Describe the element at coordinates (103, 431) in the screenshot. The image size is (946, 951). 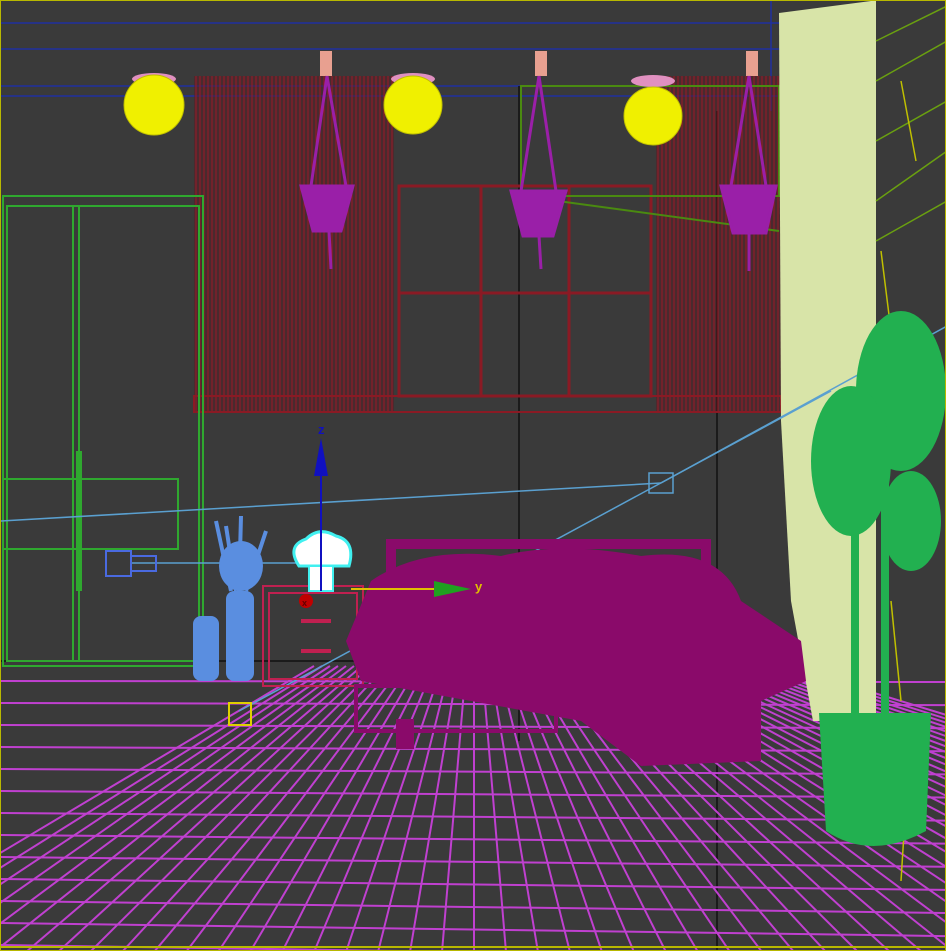
I see `wardrobe` at that location.